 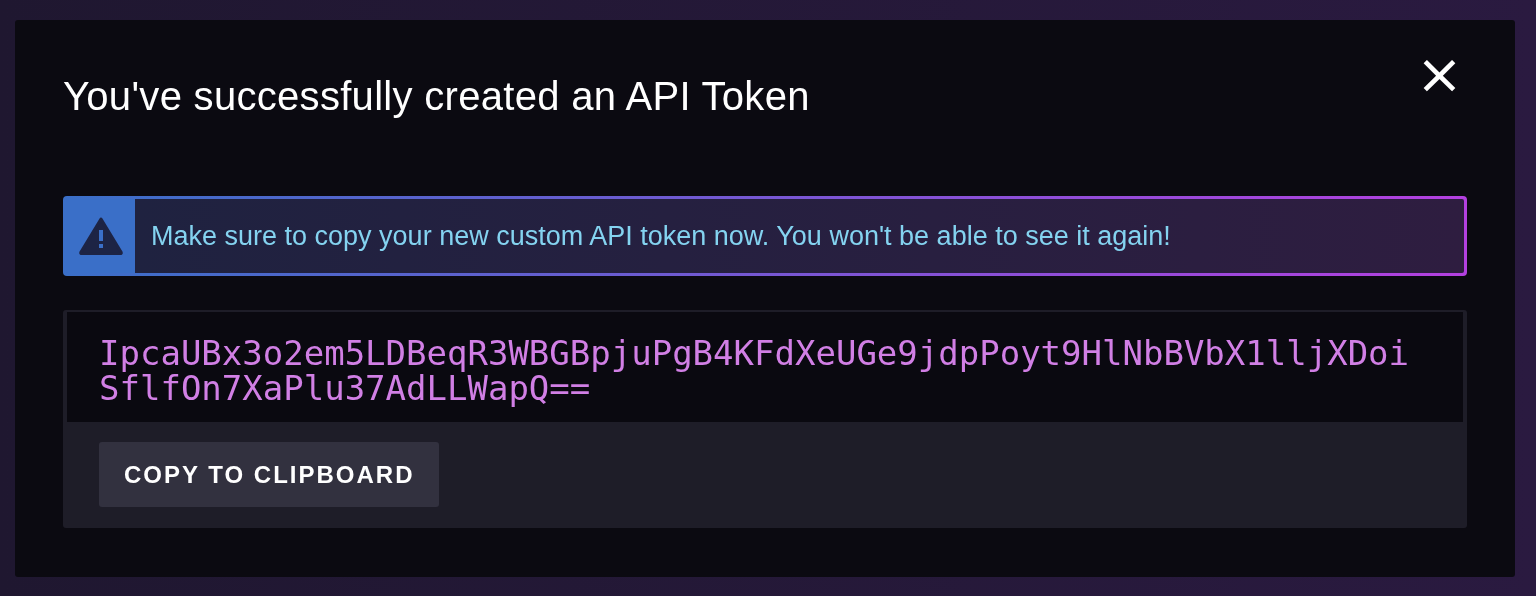 What do you see at coordinates (269, 474) in the screenshot?
I see `copy-button: COPY TO CLIPBOARD` at bounding box center [269, 474].